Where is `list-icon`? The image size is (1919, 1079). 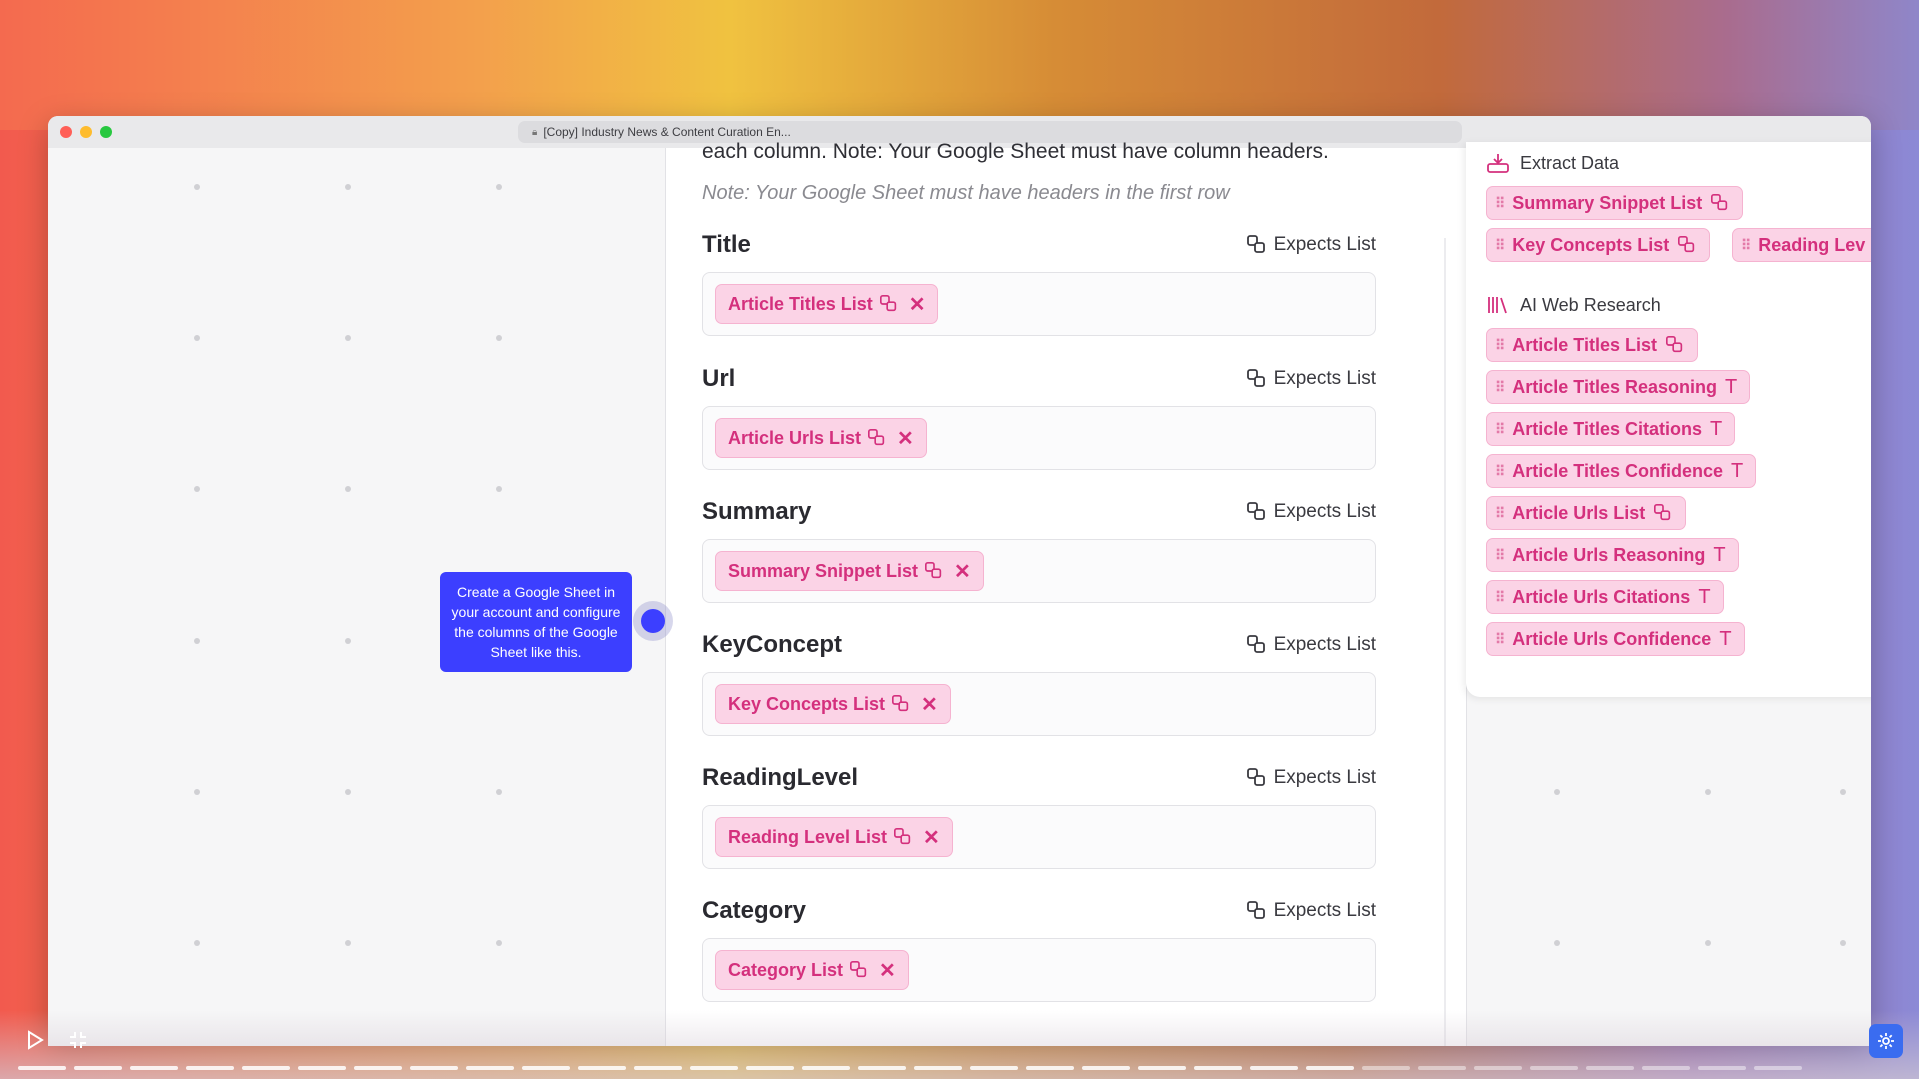
list-icon is located at coordinates (1255, 644).